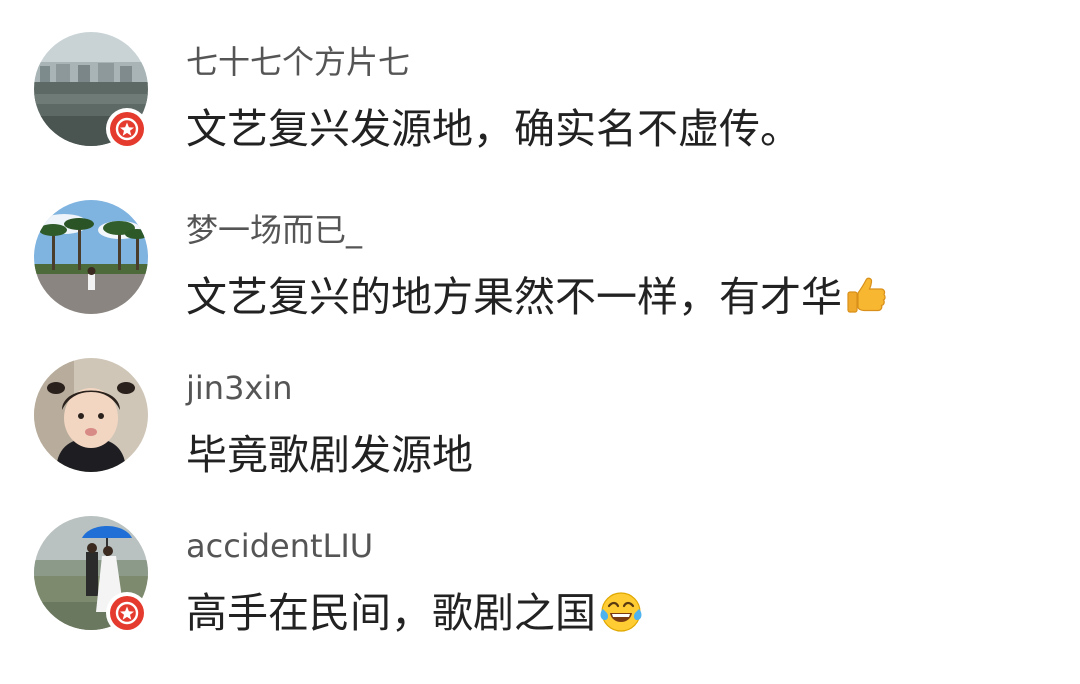 This screenshot has height=684, width=1080. Describe the element at coordinates (279, 546) in the screenshot. I see `username: accidentLIU` at that location.